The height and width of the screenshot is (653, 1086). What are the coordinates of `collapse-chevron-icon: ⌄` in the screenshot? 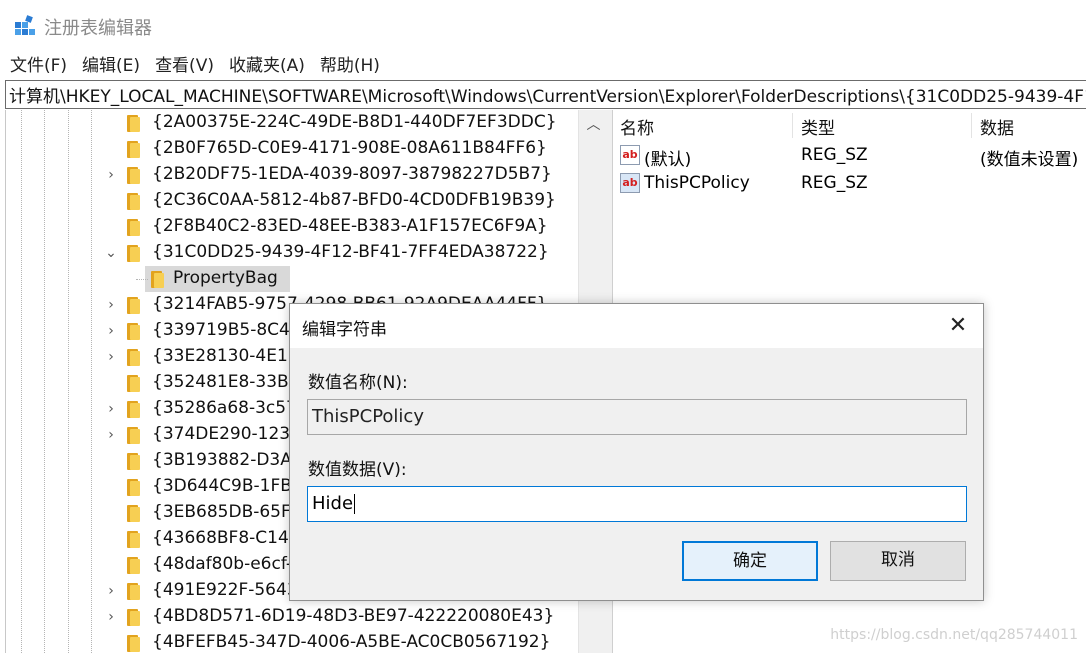 It's located at (111, 253).